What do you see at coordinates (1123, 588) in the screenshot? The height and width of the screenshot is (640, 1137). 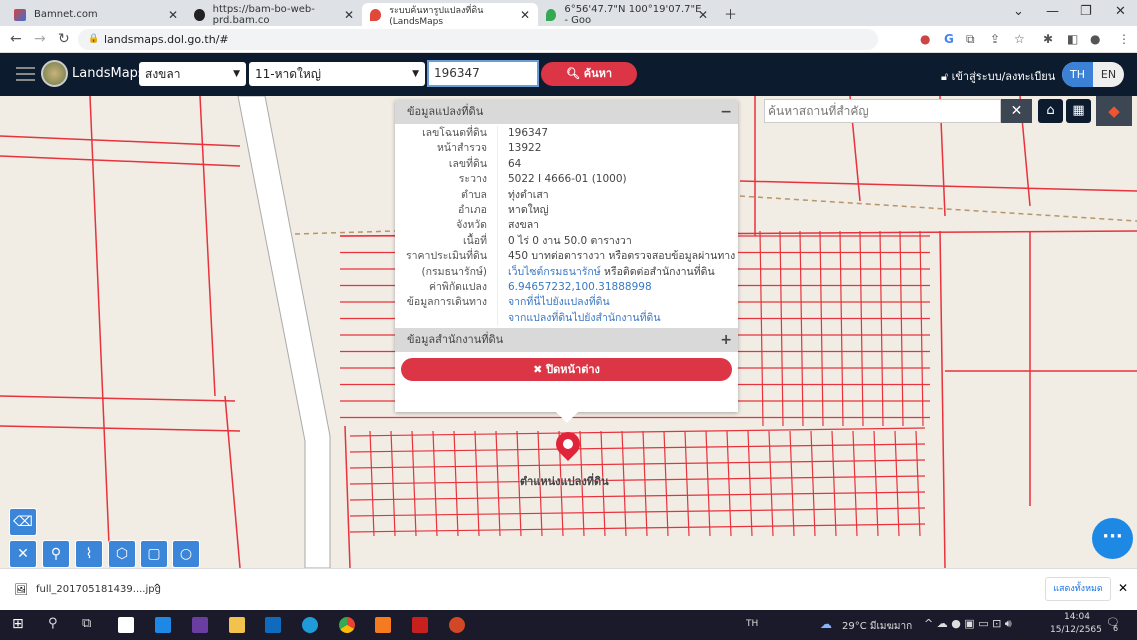 I see `close-download-bar-icon: ✕` at bounding box center [1123, 588].